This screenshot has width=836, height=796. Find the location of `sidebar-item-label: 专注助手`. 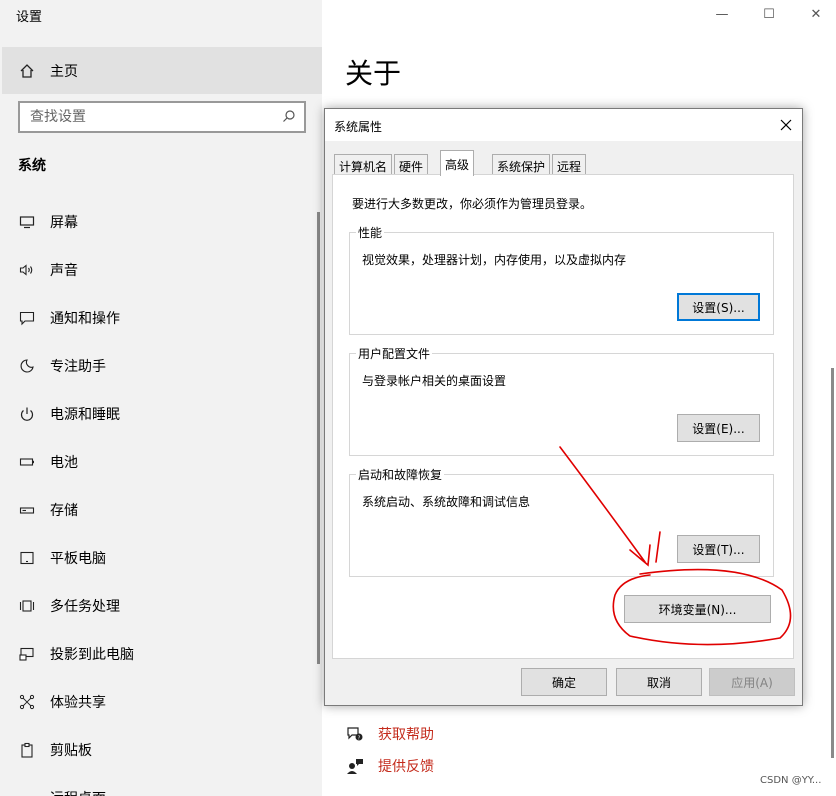

sidebar-item-label: 专注助手 is located at coordinates (78, 367).